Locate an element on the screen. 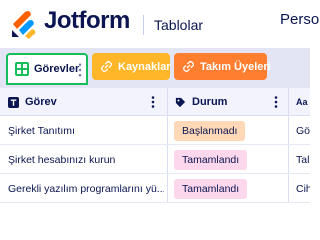 Image resolution: width=320 pixels, height=240 pixels. jotform-logo-icon is located at coordinates (23, 25).